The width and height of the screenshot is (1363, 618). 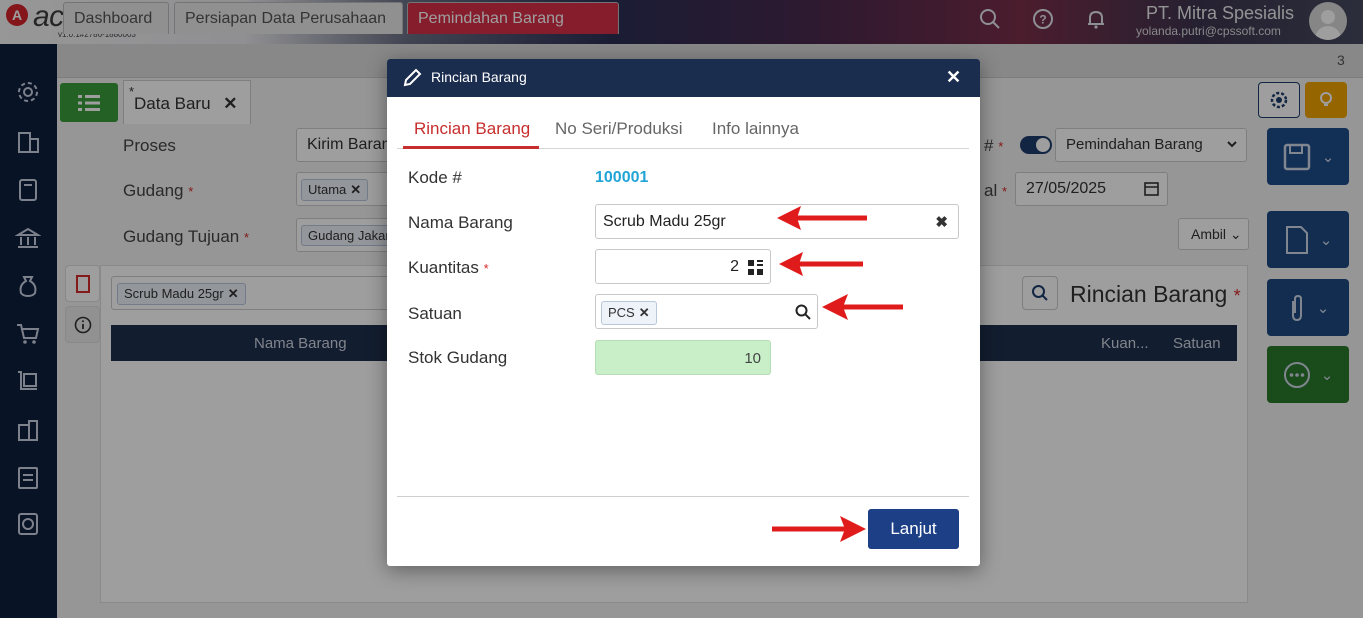 What do you see at coordinates (629, 313) in the screenshot?
I see `satuan-chip: PCS ✕` at bounding box center [629, 313].